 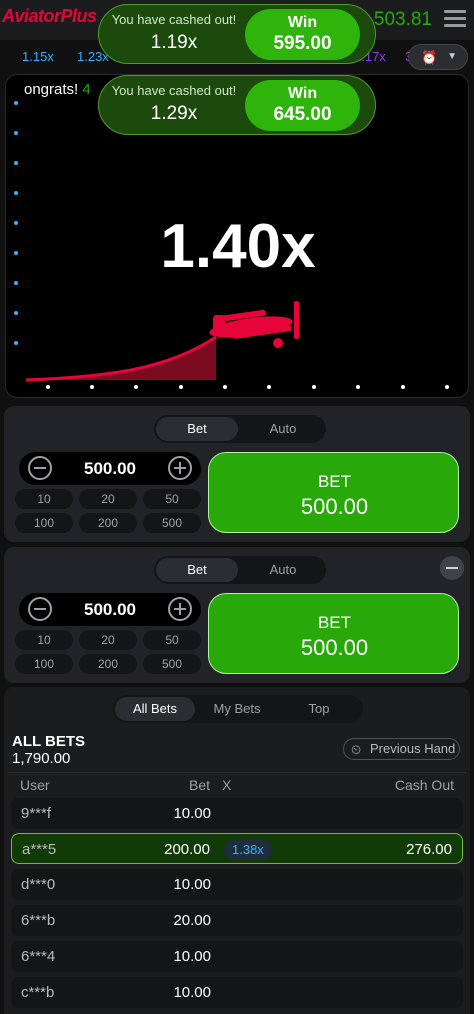 What do you see at coordinates (452, 56) in the screenshot?
I see `chevron-down-icon: ▼` at bounding box center [452, 56].